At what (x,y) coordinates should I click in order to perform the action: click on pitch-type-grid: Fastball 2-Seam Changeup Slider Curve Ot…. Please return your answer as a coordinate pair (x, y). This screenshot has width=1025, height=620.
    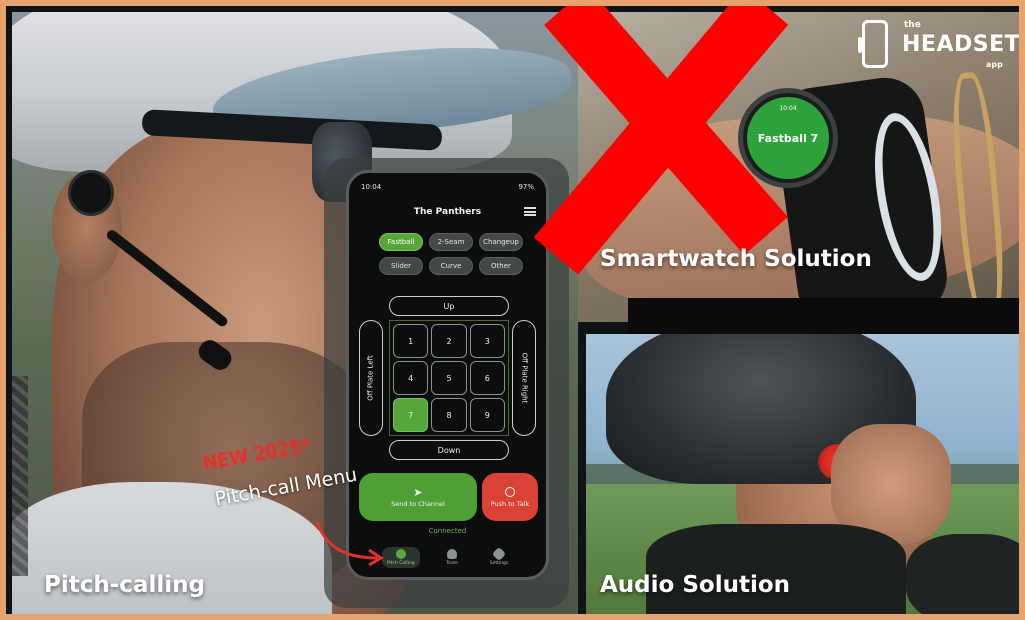
    Looking at the image, I should click on (451, 254).